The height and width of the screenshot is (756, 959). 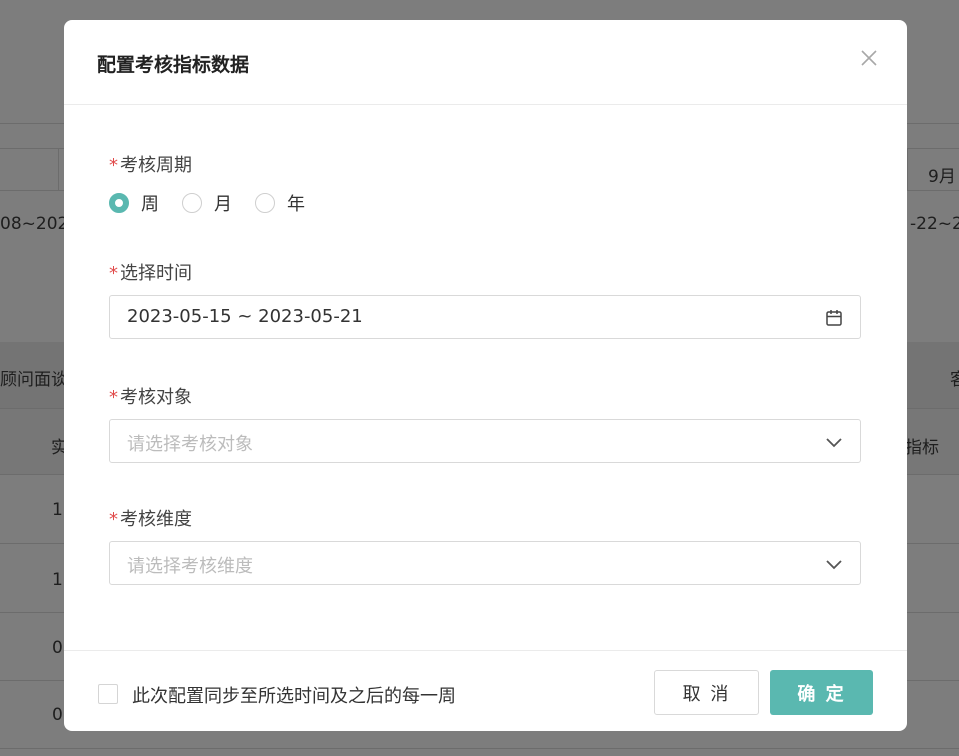 I want to click on radio-month-label: 月, so click(x=223, y=204).